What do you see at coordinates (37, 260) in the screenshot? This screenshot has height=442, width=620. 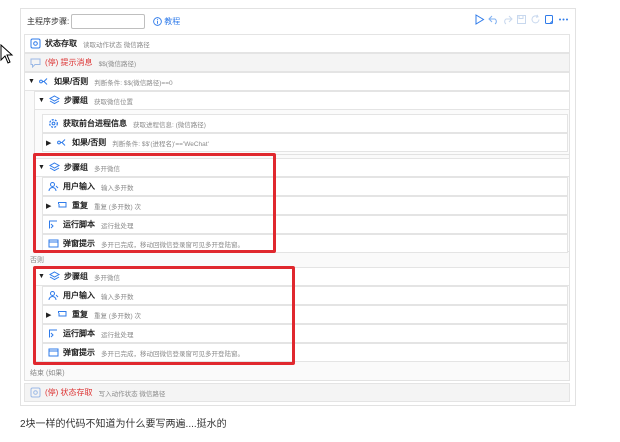 I see `else-label: 否则` at bounding box center [37, 260].